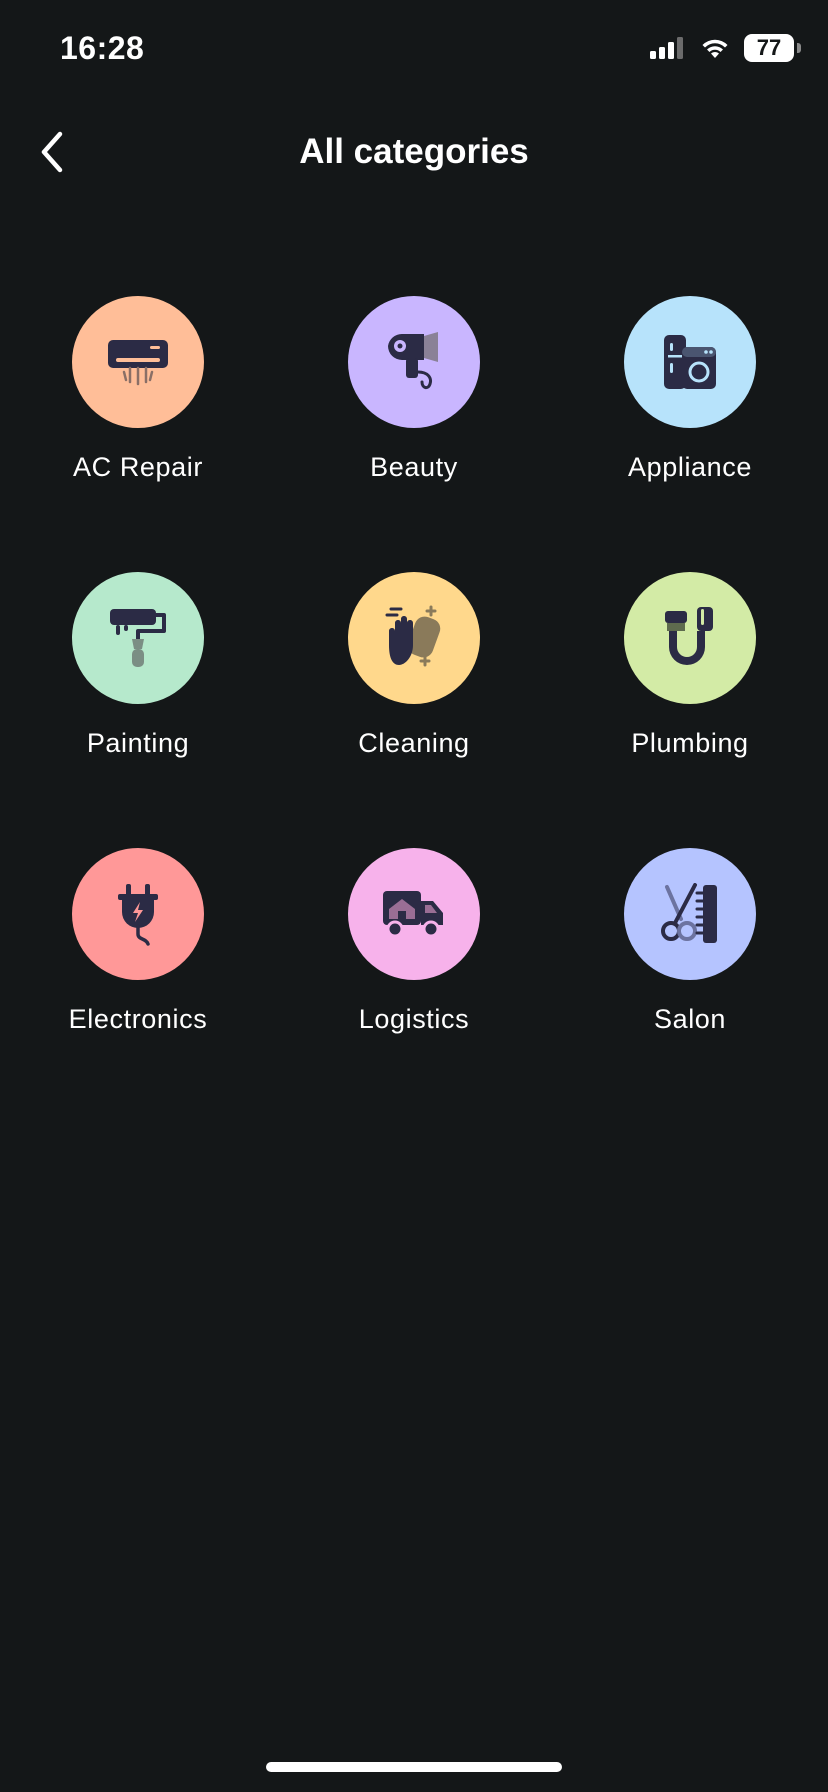 The width and height of the screenshot is (828, 1792). I want to click on battery-level: 77, so click(769, 47).